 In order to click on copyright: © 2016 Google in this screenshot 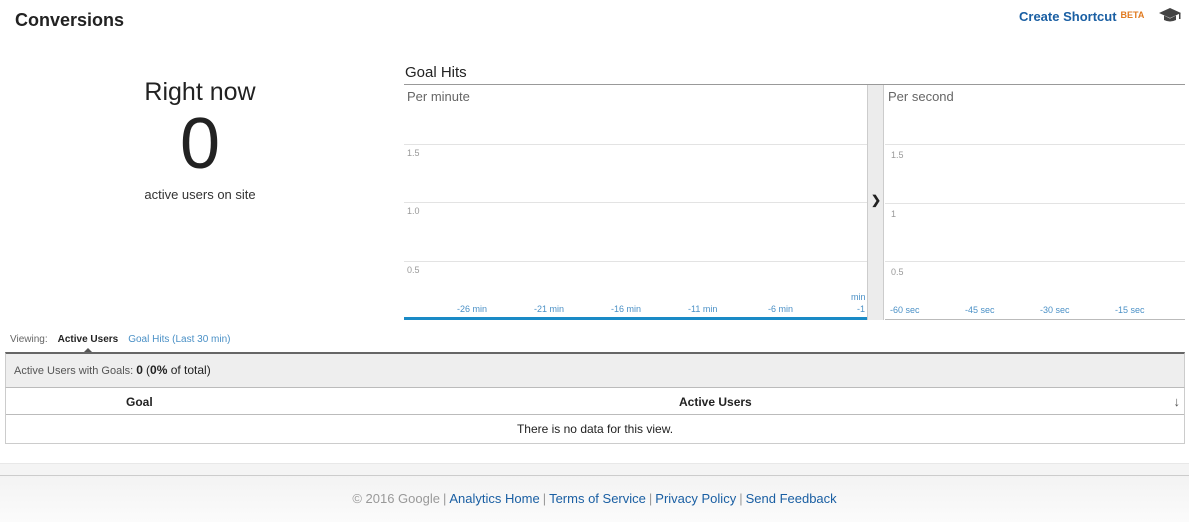, I will do `click(396, 498)`.